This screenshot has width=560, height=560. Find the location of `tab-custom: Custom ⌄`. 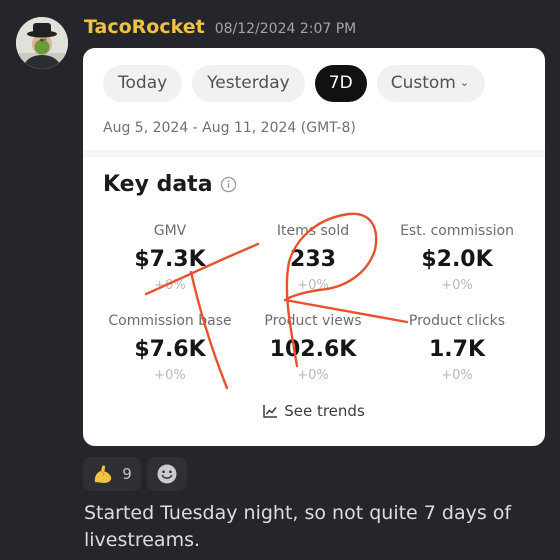

tab-custom: Custom ⌄ is located at coordinates (431, 83).